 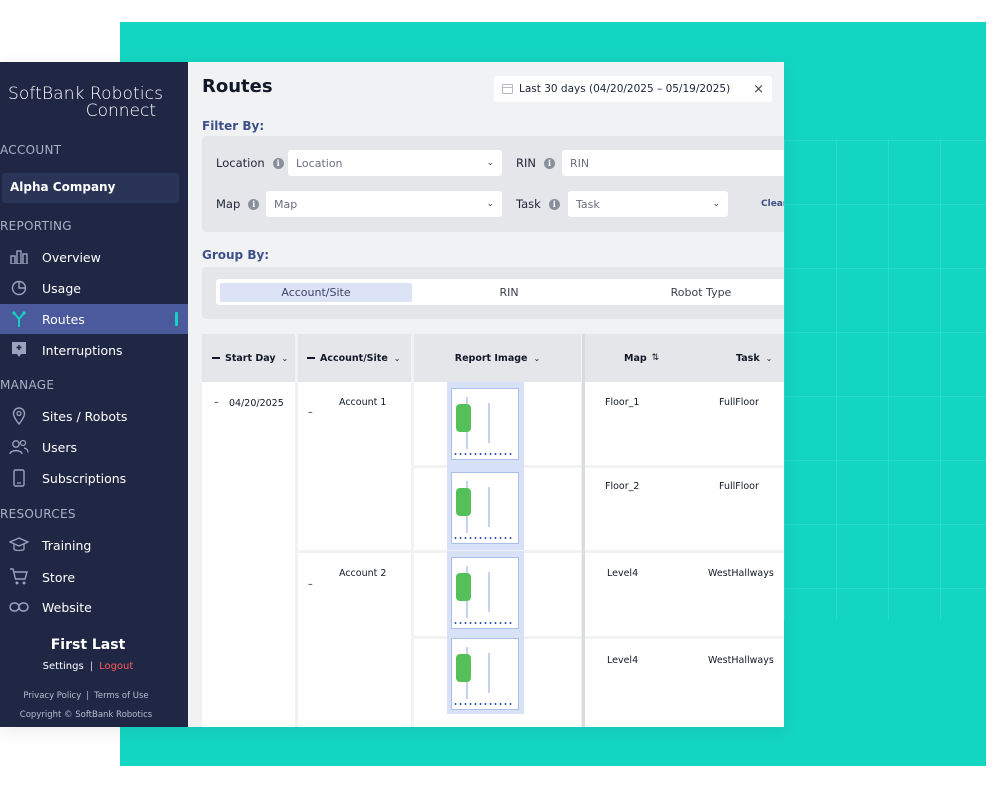 I want to click on logout-link: Logout, so click(x=116, y=666).